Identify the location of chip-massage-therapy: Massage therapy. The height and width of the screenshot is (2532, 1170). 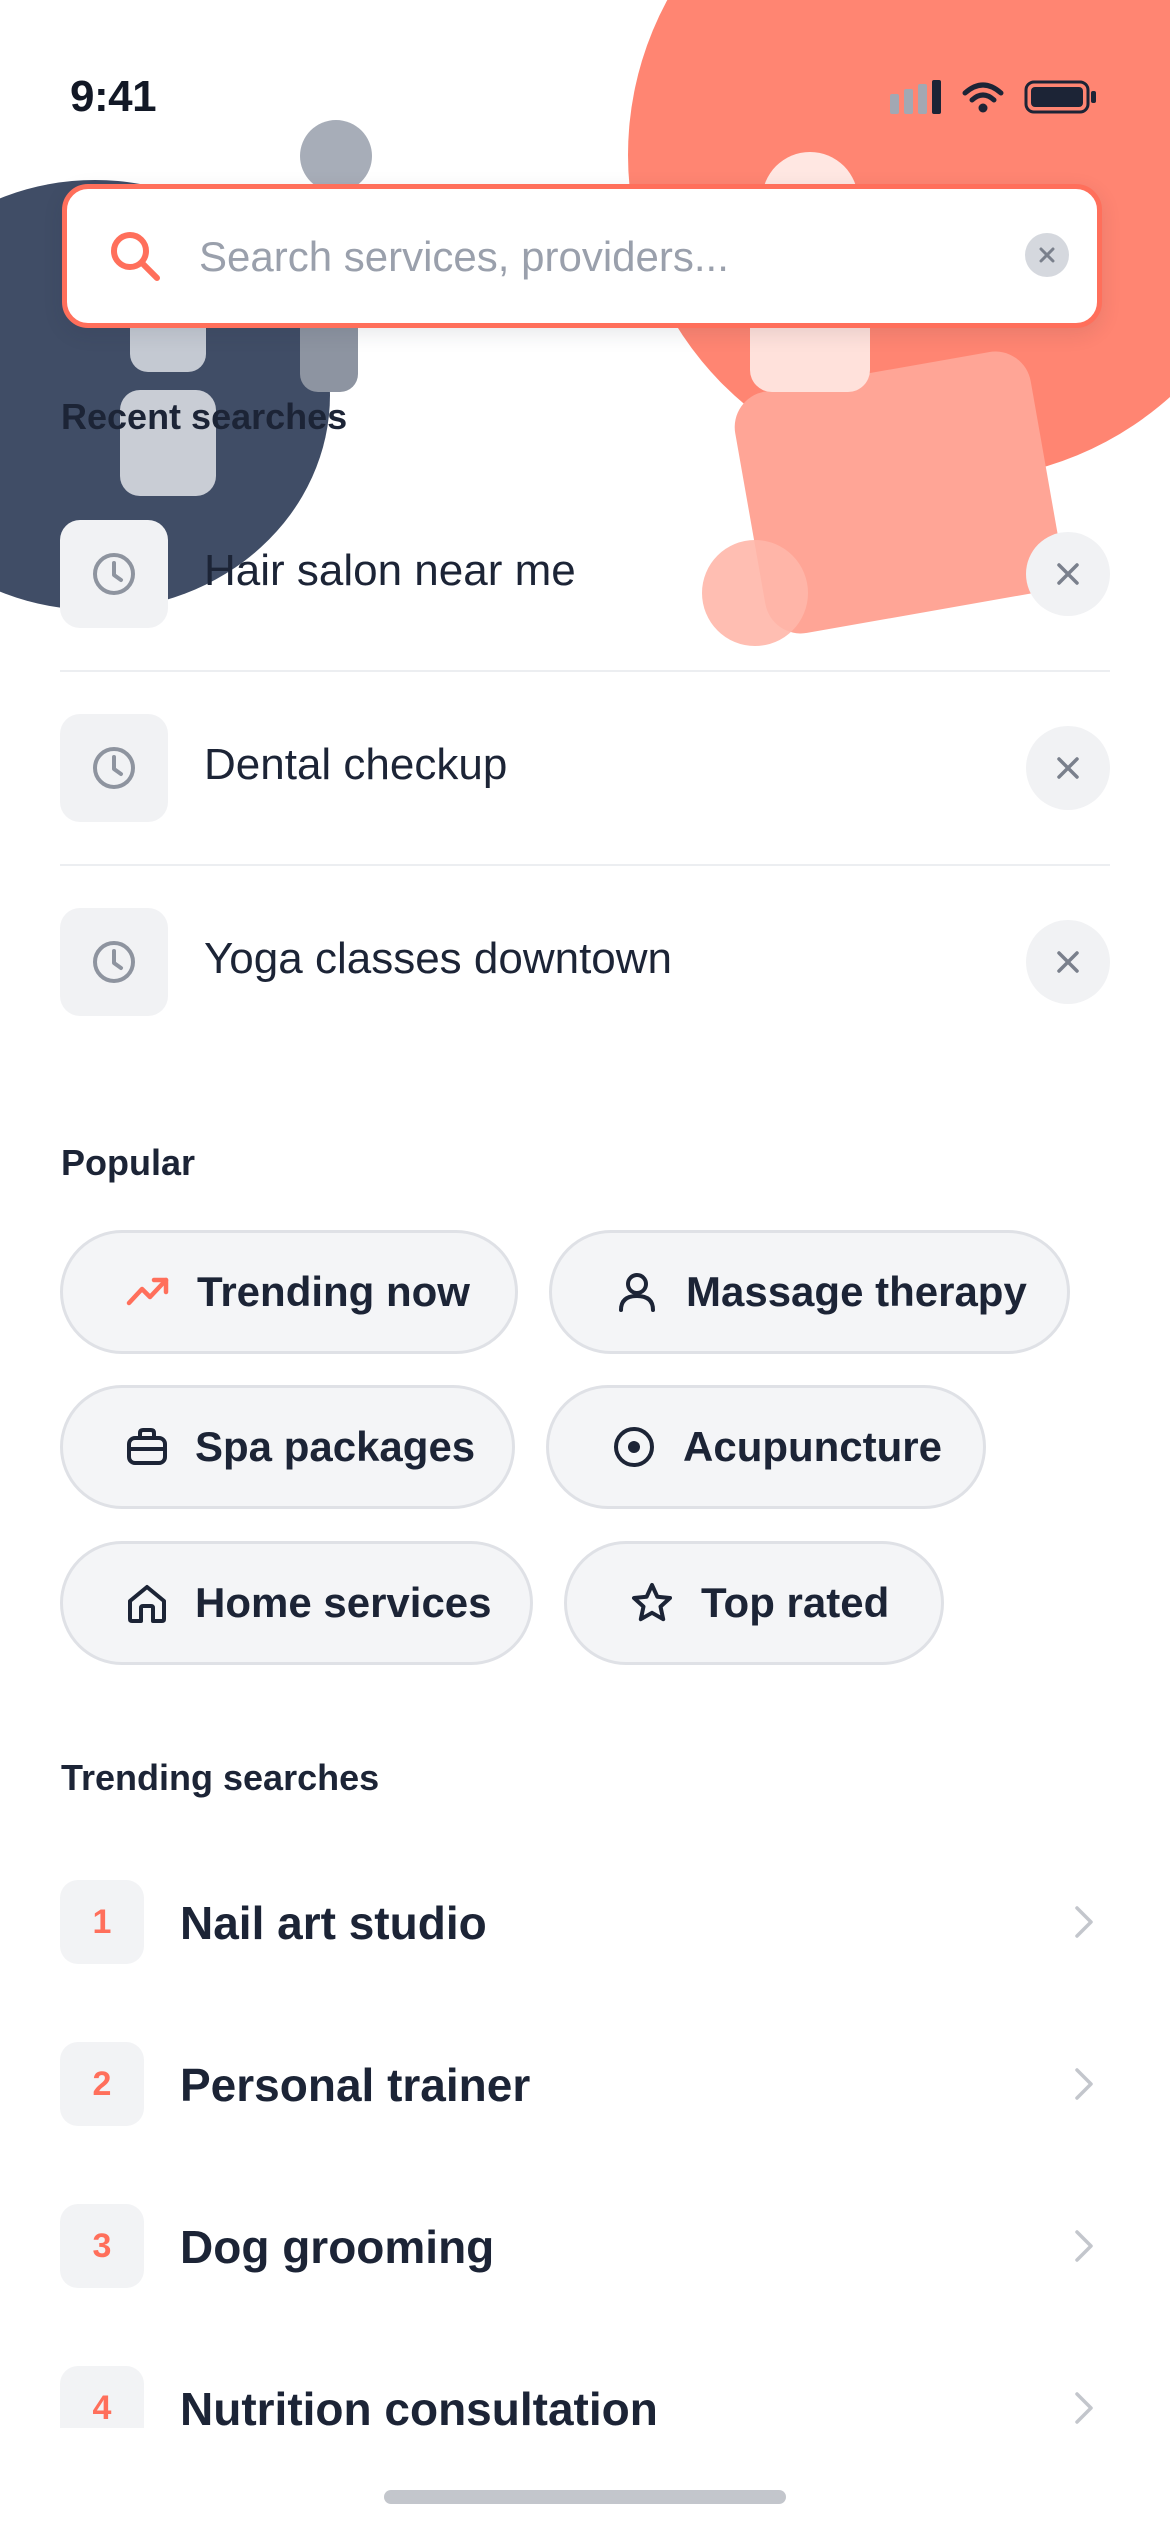
(809, 1292).